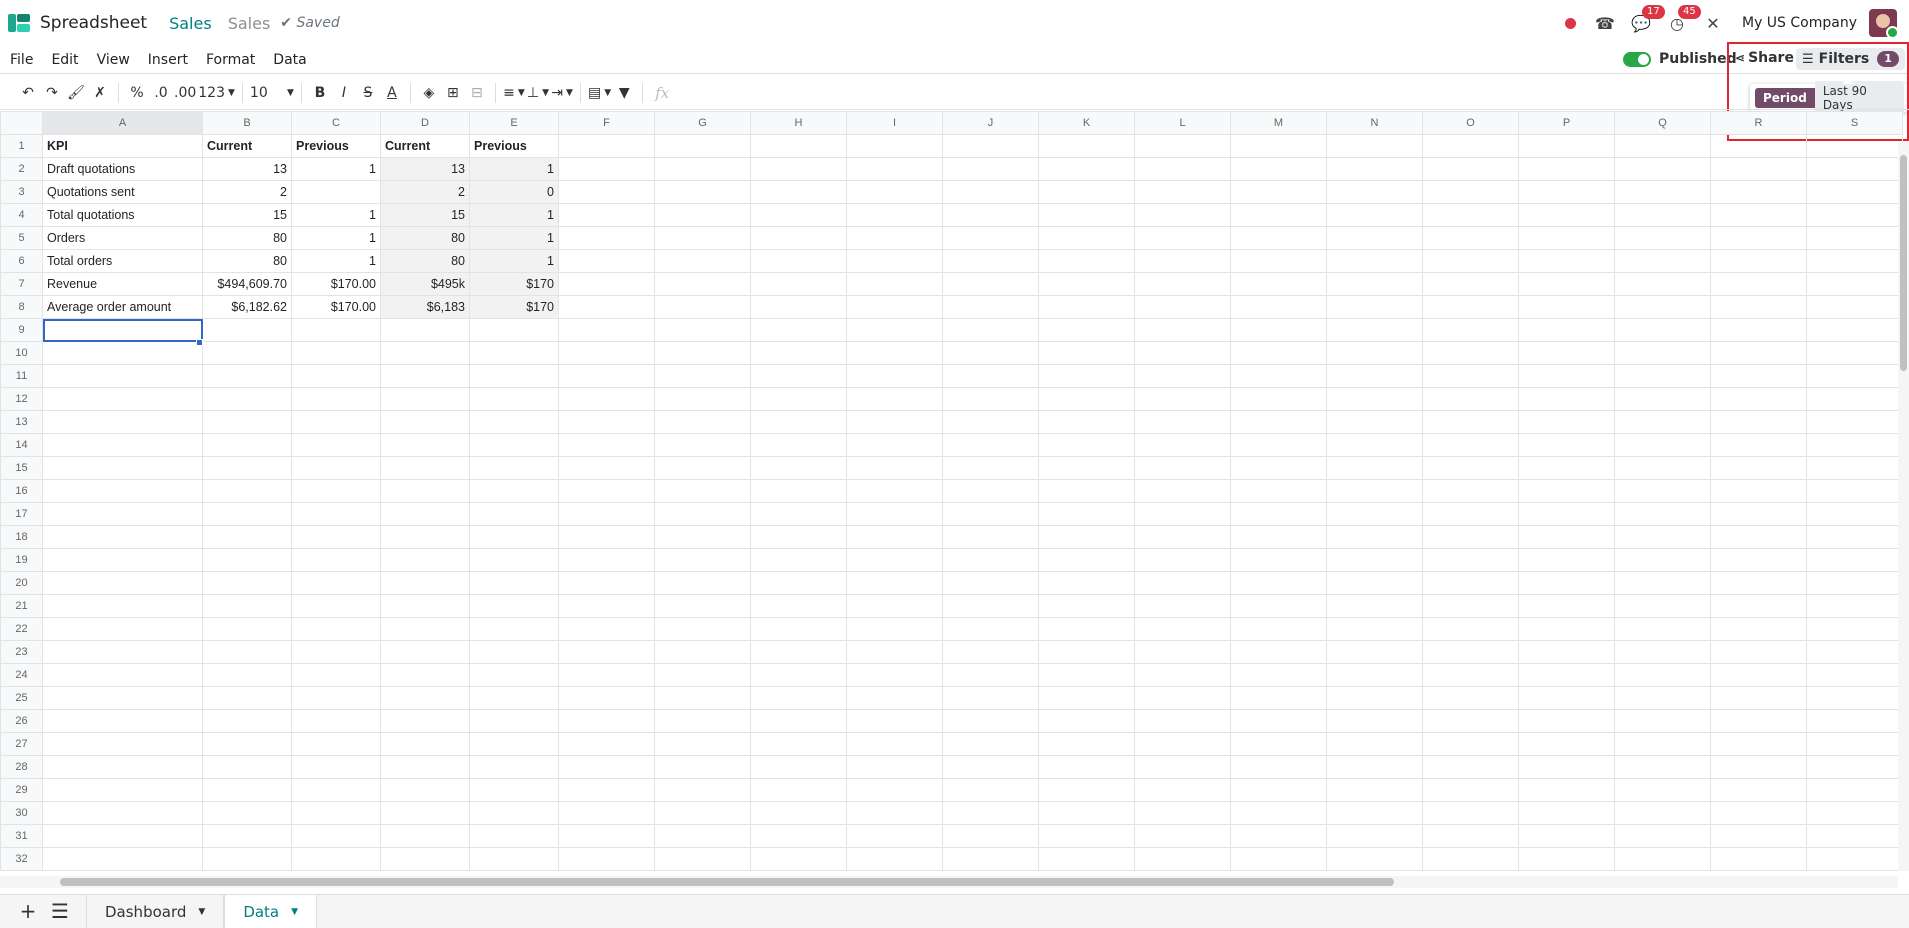  I want to click on cell-i25, so click(894, 698).